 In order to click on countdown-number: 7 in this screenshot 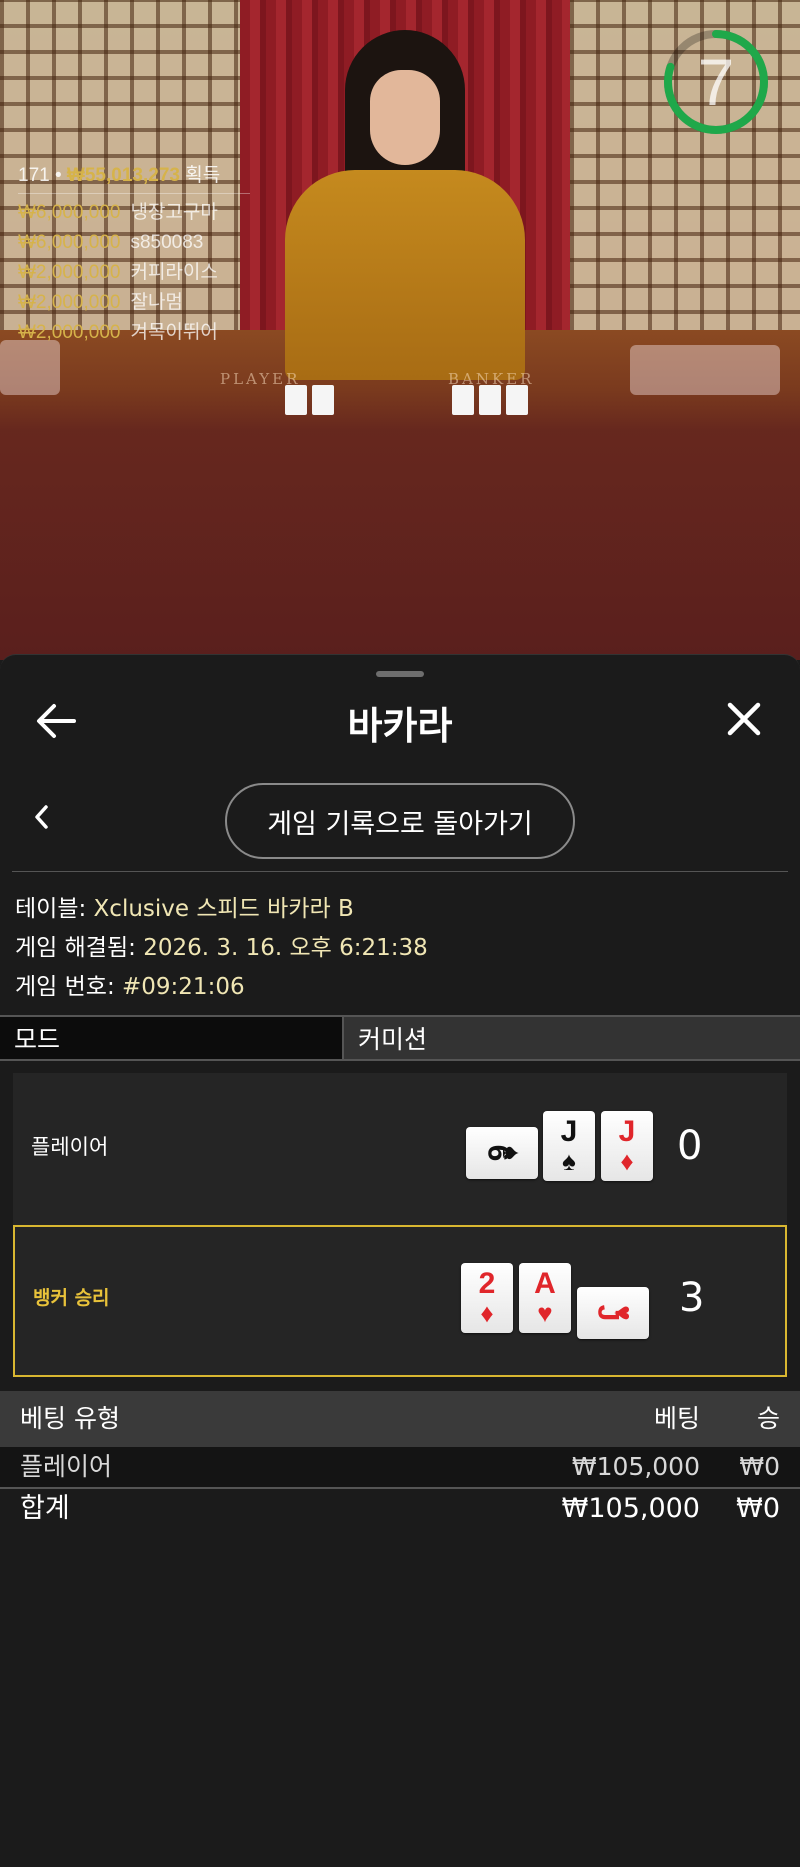, I will do `click(716, 82)`.